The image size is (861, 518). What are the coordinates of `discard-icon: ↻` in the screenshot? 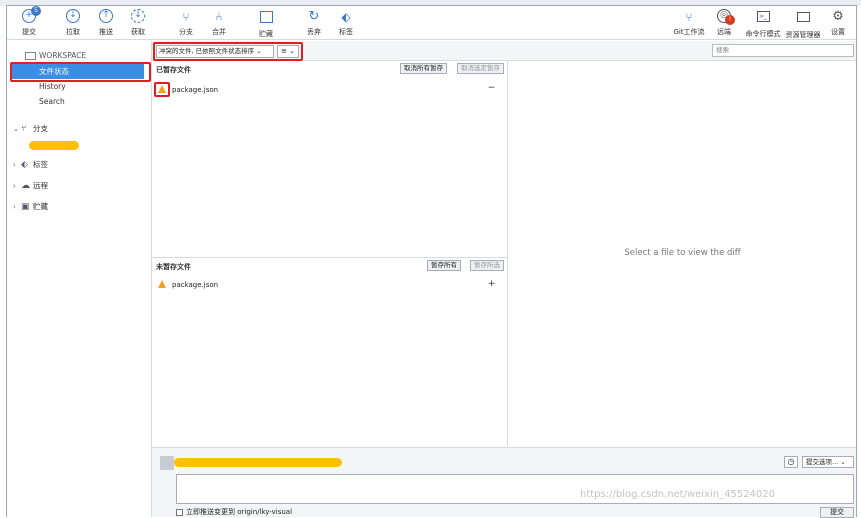 It's located at (314, 16).